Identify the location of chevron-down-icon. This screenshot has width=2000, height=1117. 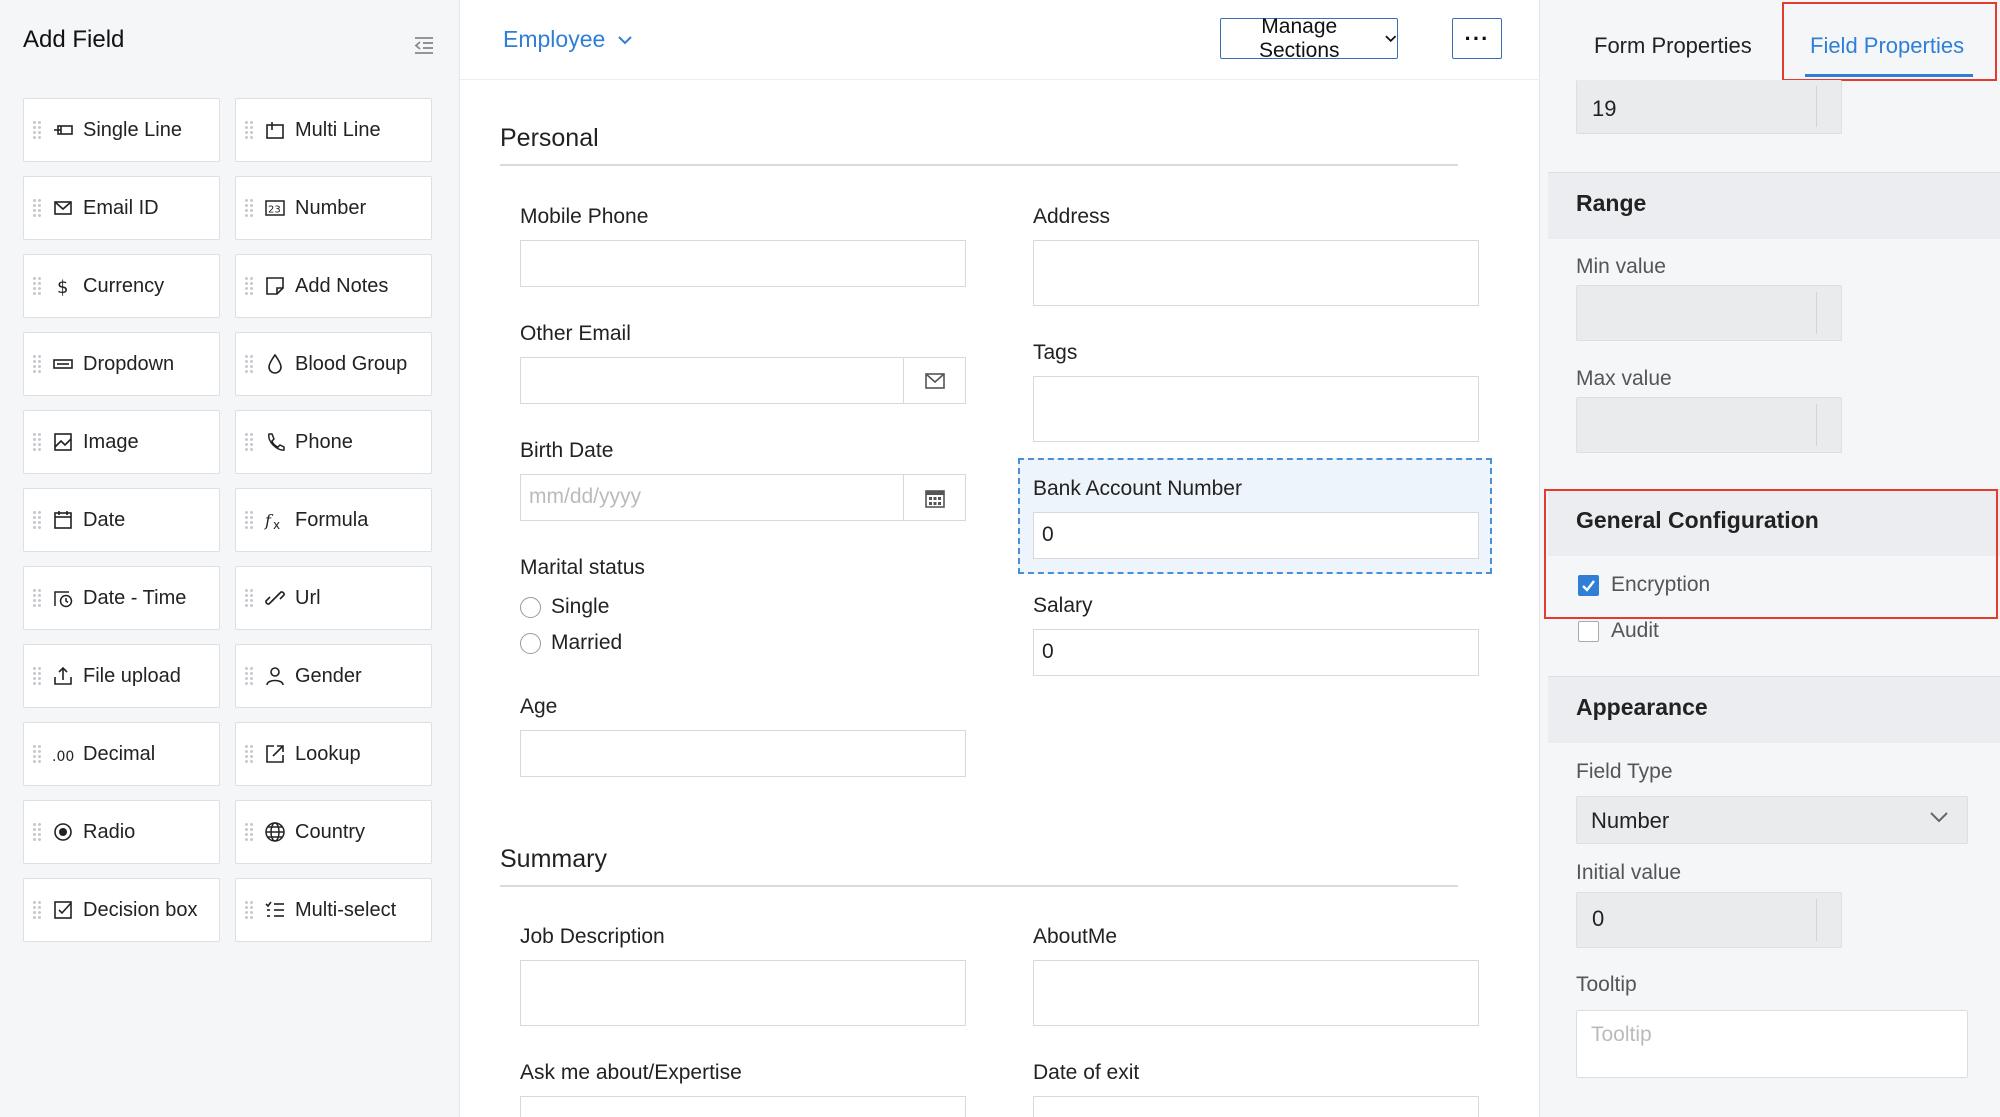
(1390, 39).